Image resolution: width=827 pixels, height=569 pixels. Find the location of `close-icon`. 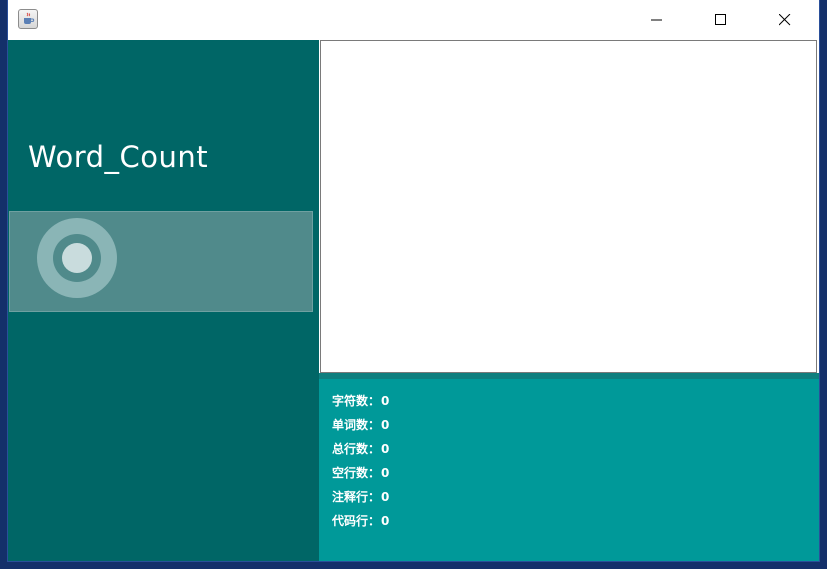

close-icon is located at coordinates (785, 20).